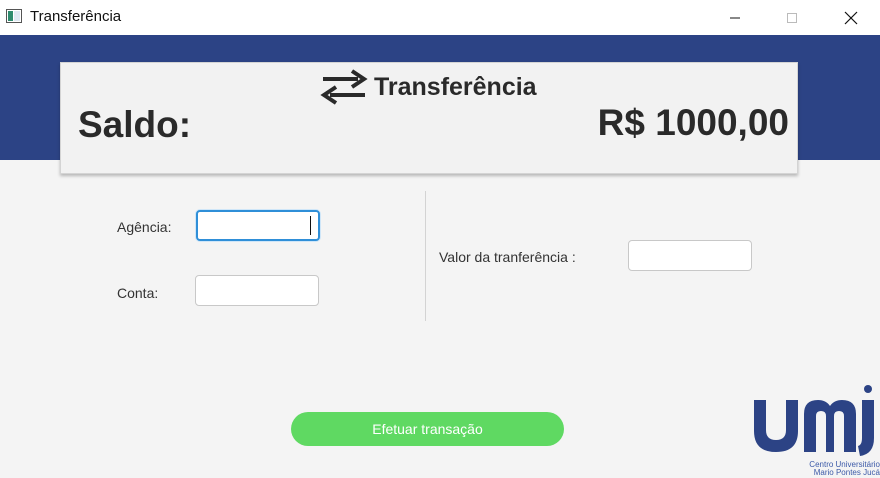 Image resolution: width=880 pixels, height=478 pixels. Describe the element at coordinates (455, 87) in the screenshot. I see `page-title: Transferência` at that location.